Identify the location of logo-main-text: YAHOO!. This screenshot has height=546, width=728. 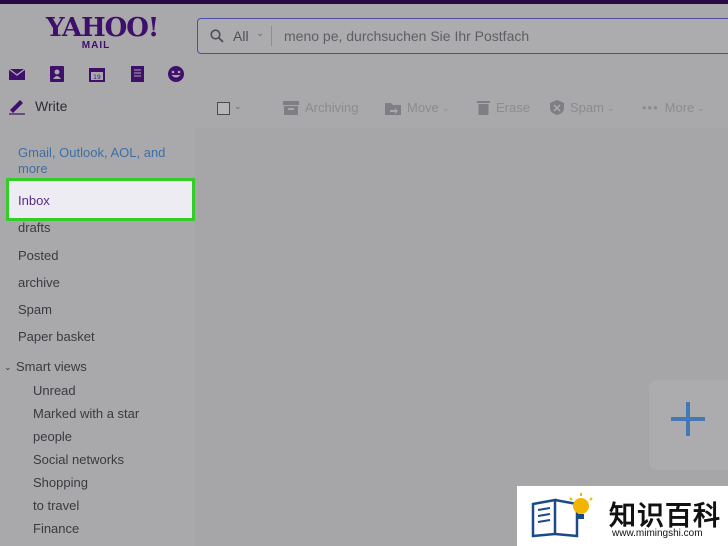
(102, 28).